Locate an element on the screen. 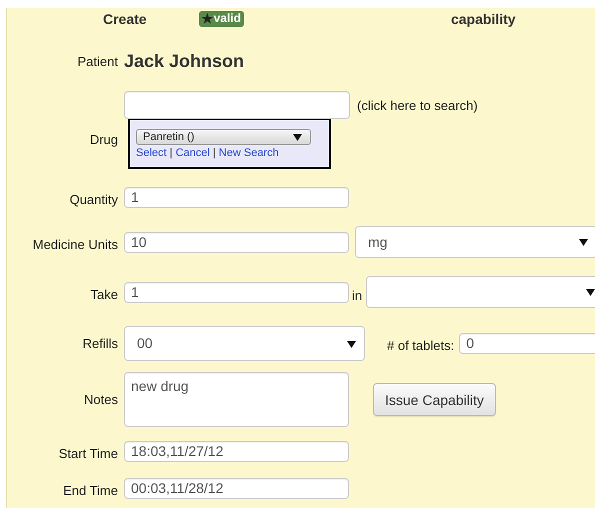  field-label: End Time is located at coordinates (90, 491).